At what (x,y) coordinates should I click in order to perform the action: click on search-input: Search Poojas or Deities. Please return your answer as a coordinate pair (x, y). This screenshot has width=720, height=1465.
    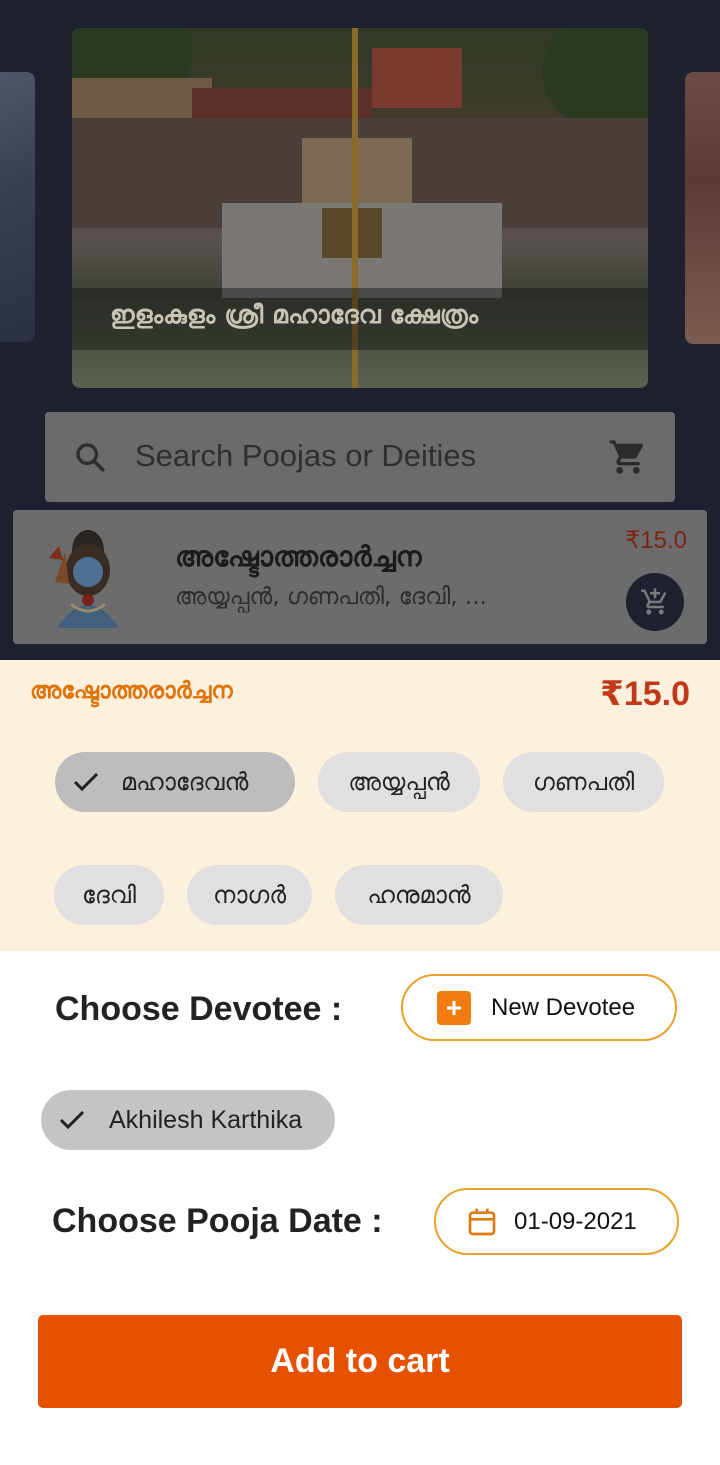
    Looking at the image, I should click on (305, 456).